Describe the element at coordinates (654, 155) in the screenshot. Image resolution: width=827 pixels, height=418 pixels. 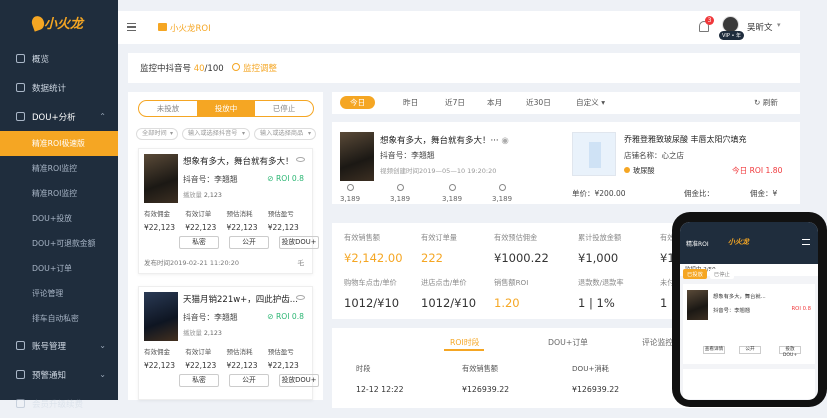
I see `shop-name: 店铺名称：心之店` at that location.